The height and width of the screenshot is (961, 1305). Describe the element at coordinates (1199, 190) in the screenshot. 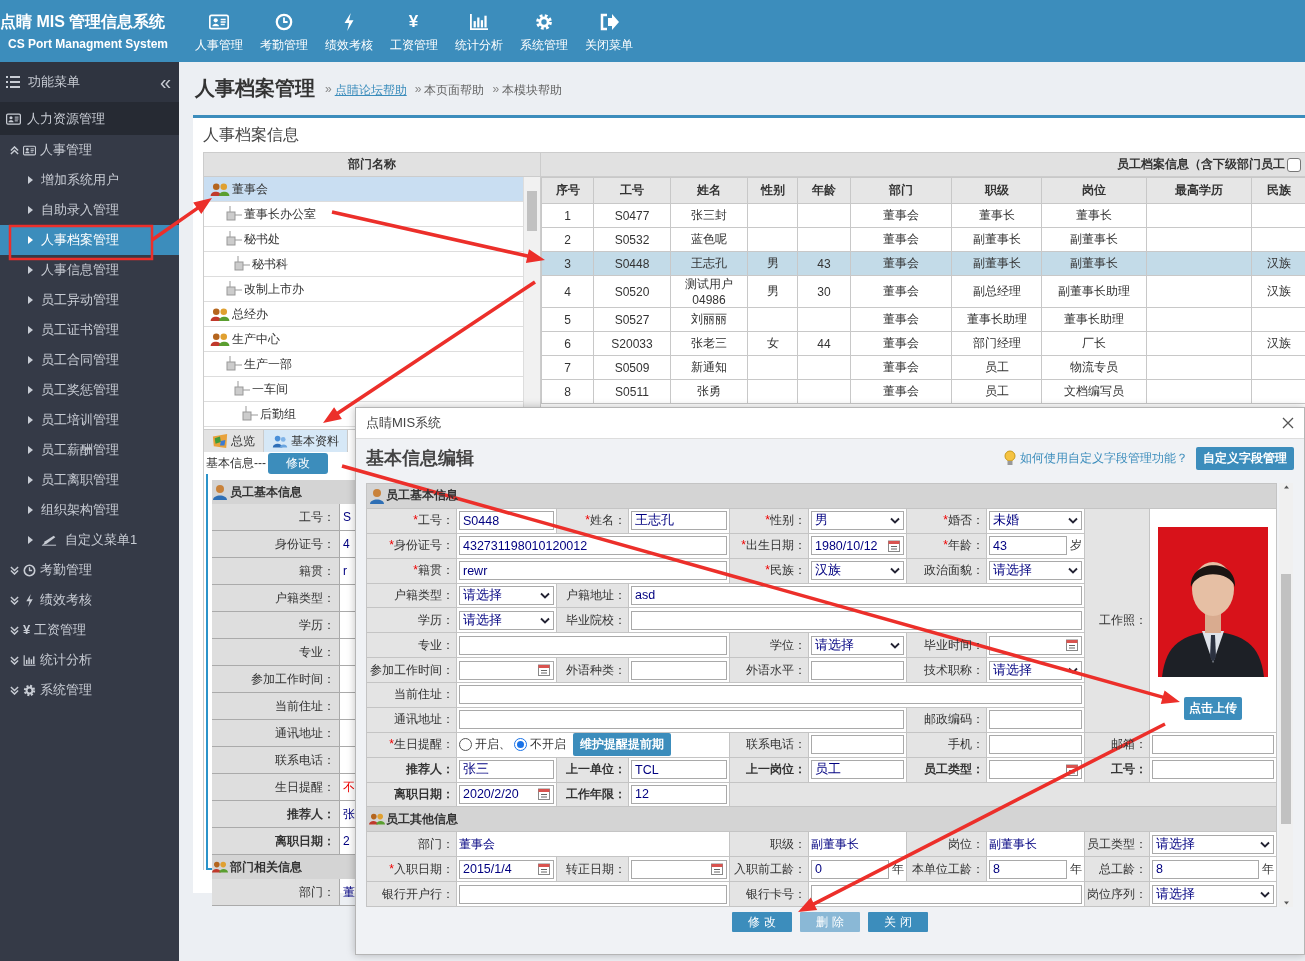

I see `column-header: 最高学历` at that location.